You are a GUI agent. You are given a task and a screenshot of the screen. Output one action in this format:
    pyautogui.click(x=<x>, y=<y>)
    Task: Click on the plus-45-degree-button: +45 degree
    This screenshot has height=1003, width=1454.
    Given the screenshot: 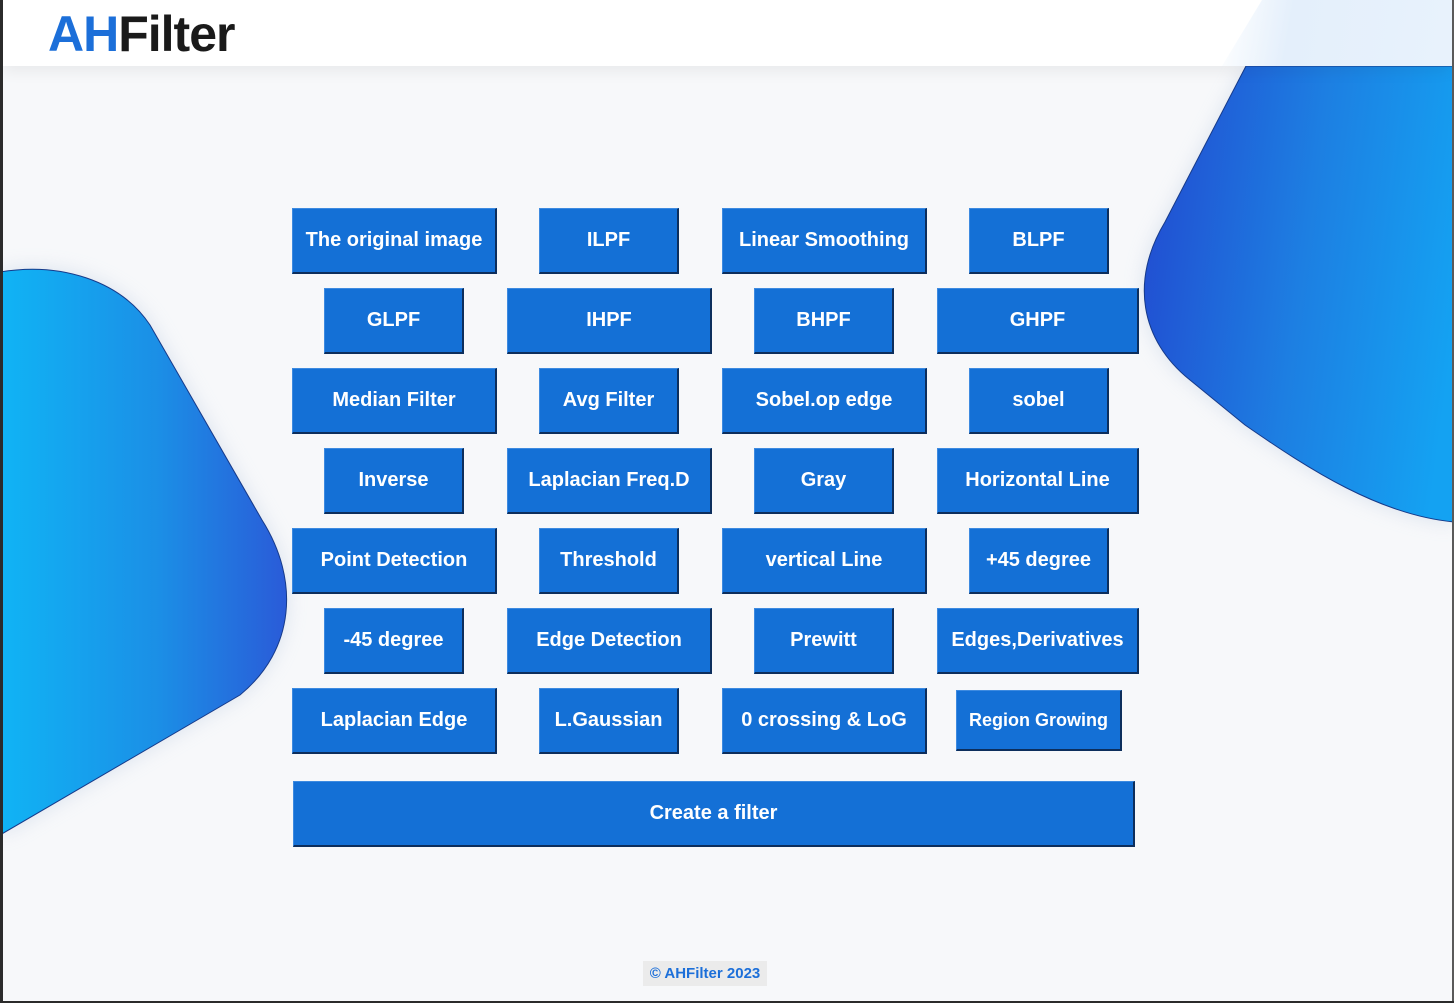 What is the action you would take?
    pyautogui.click(x=1039, y=561)
    